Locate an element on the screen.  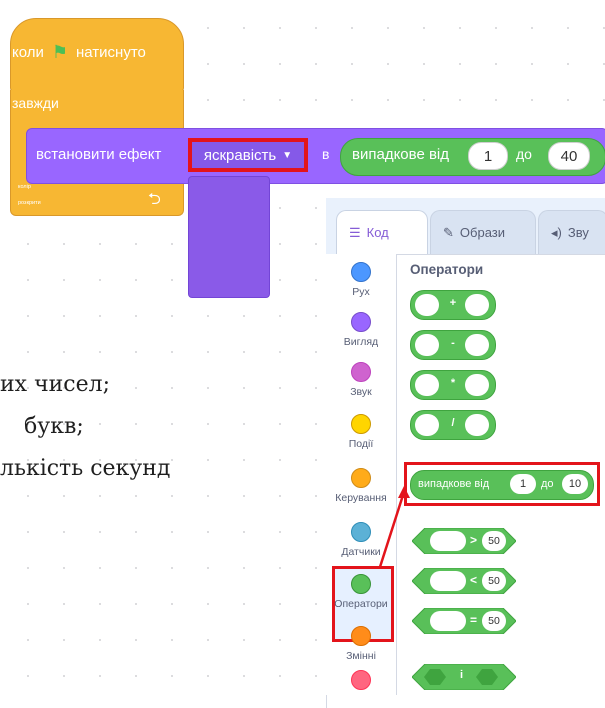
book-text-line: букв; is located at coordinates (54, 426).